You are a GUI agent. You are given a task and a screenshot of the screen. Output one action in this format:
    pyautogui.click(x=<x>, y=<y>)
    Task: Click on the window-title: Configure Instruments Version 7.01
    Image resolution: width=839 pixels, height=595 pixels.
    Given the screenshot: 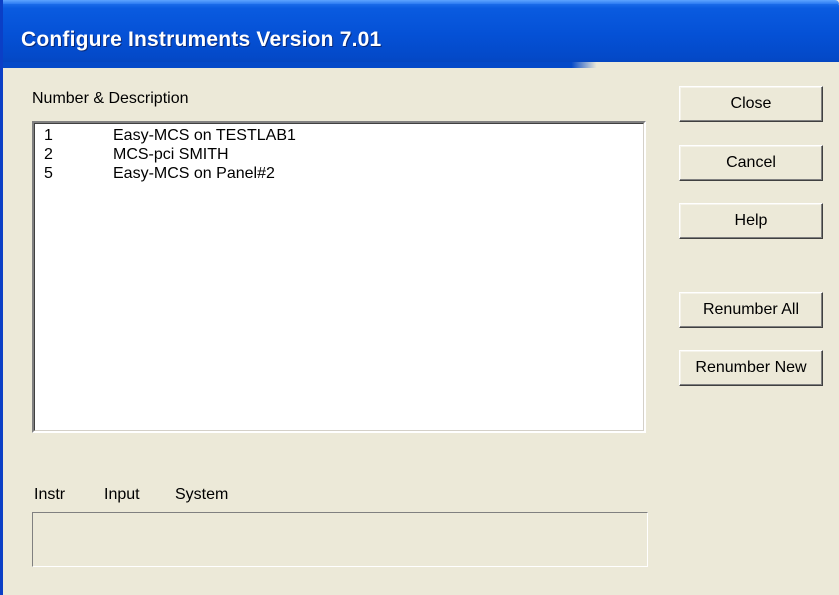 What is the action you would take?
    pyautogui.click(x=201, y=39)
    